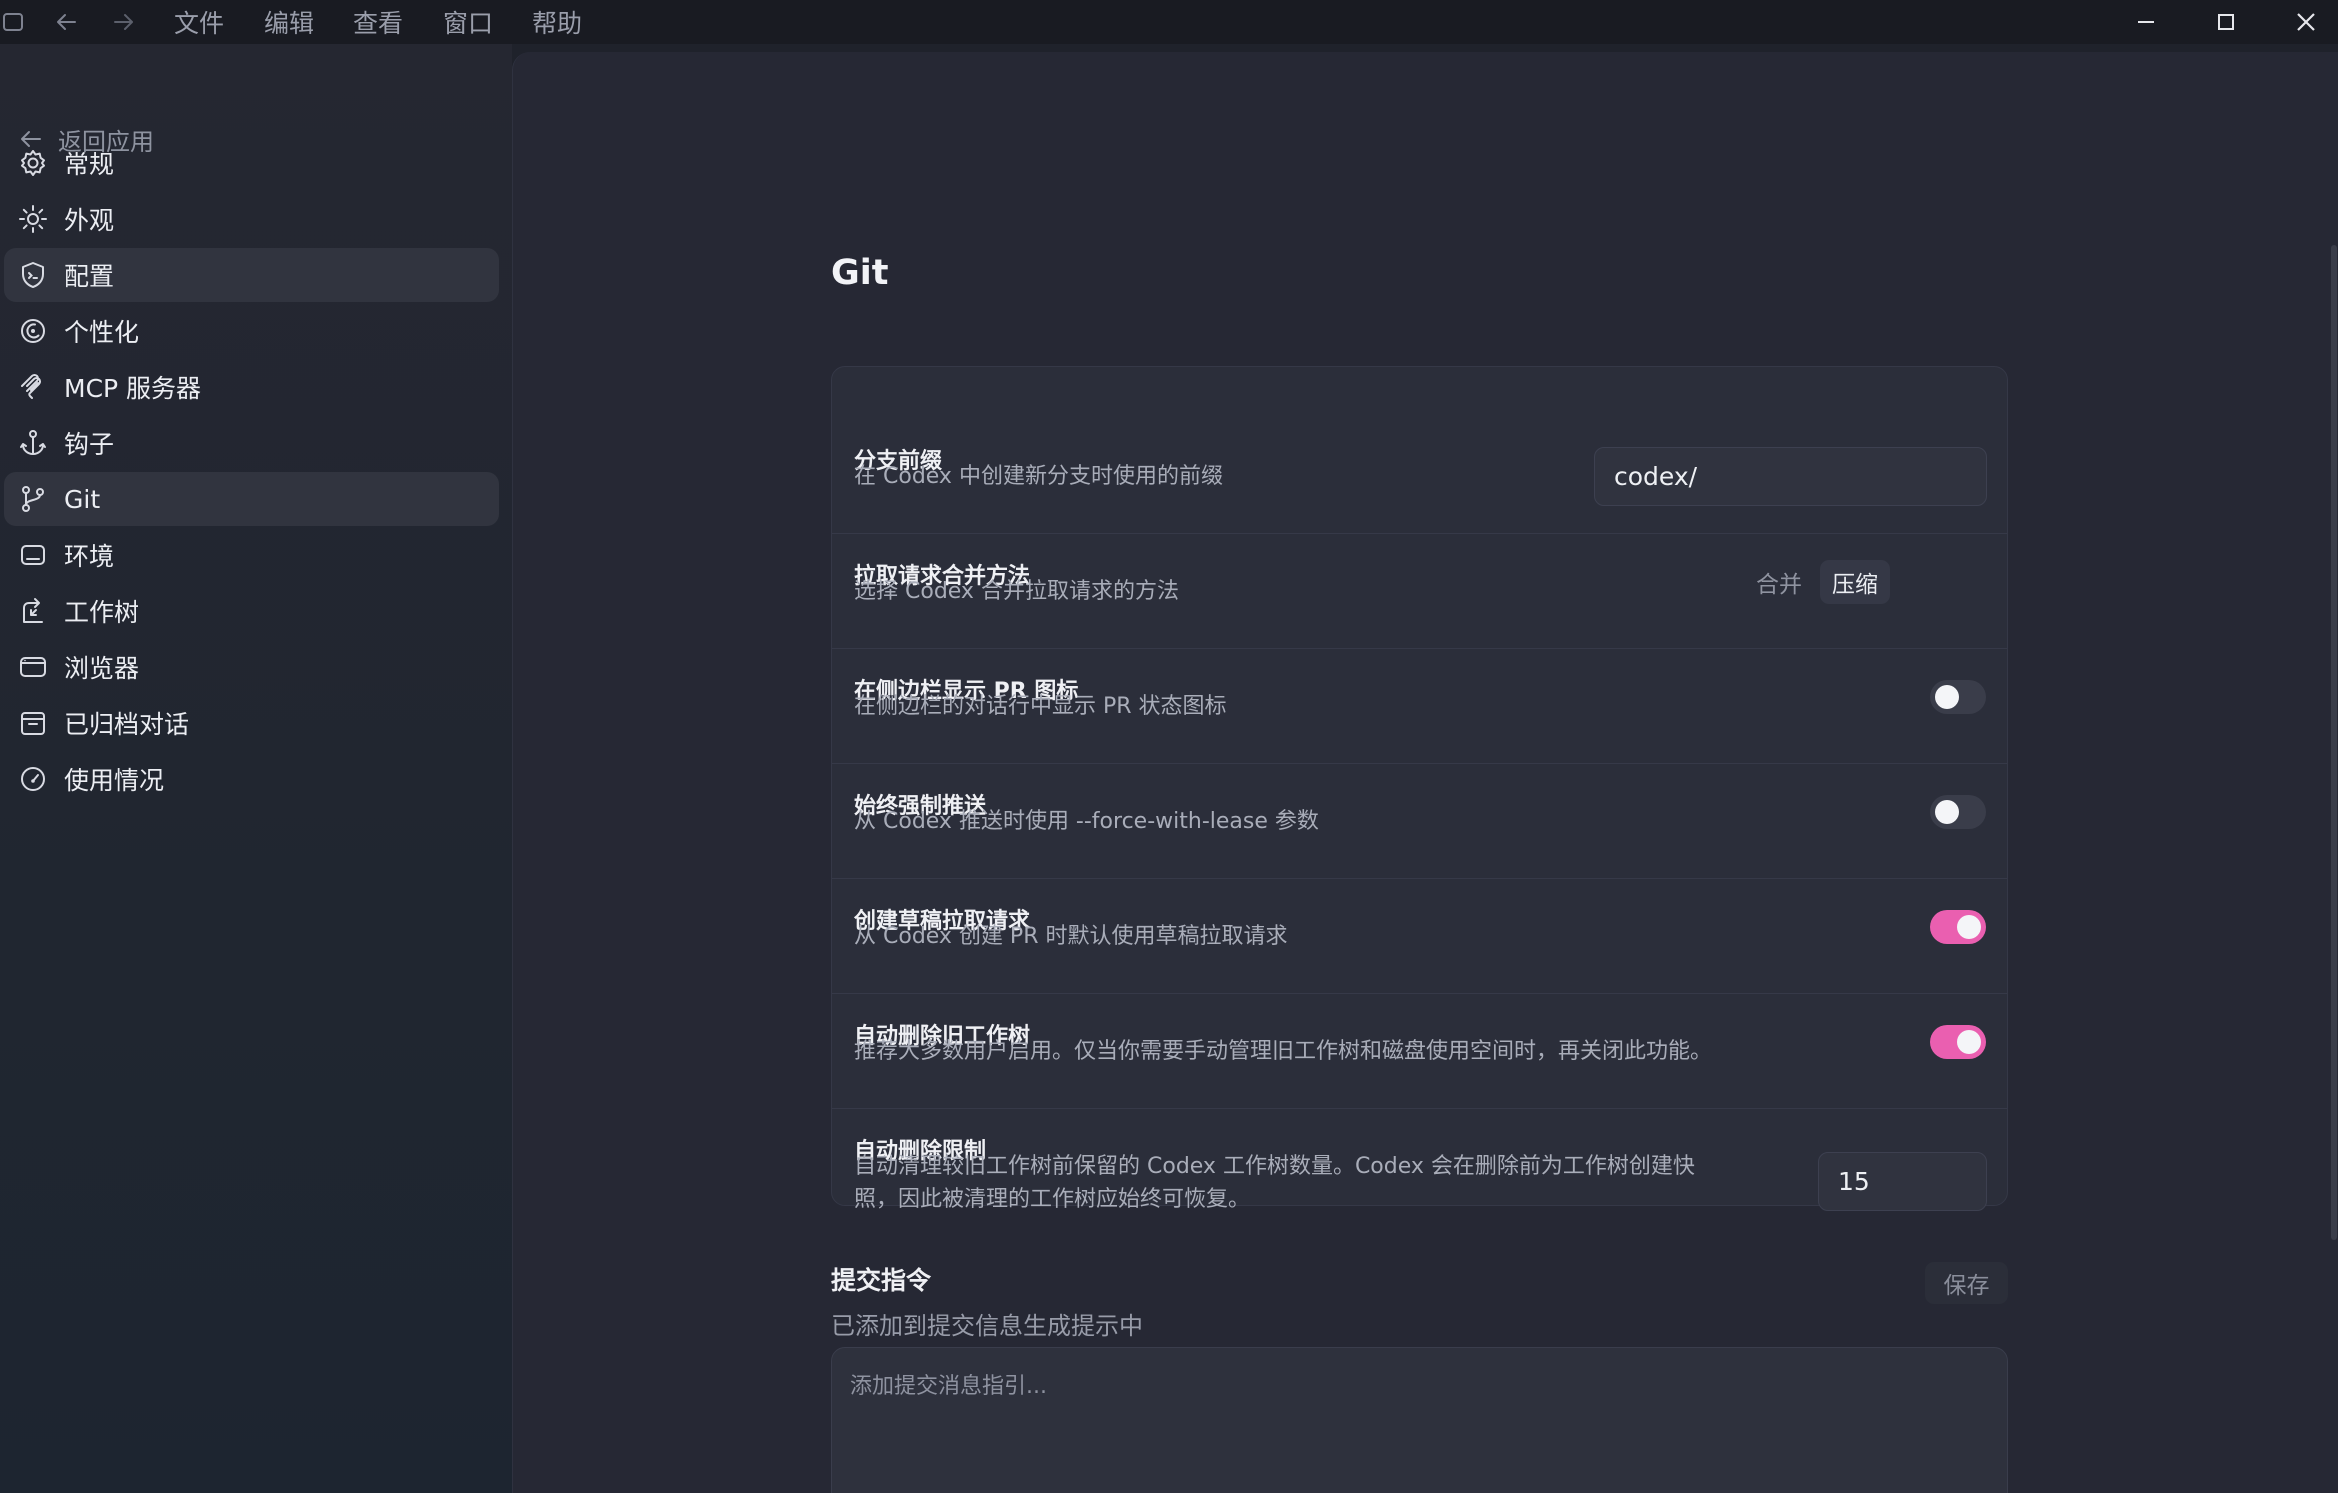  Describe the element at coordinates (33, 331) in the screenshot. I see `personalize-icon` at that location.